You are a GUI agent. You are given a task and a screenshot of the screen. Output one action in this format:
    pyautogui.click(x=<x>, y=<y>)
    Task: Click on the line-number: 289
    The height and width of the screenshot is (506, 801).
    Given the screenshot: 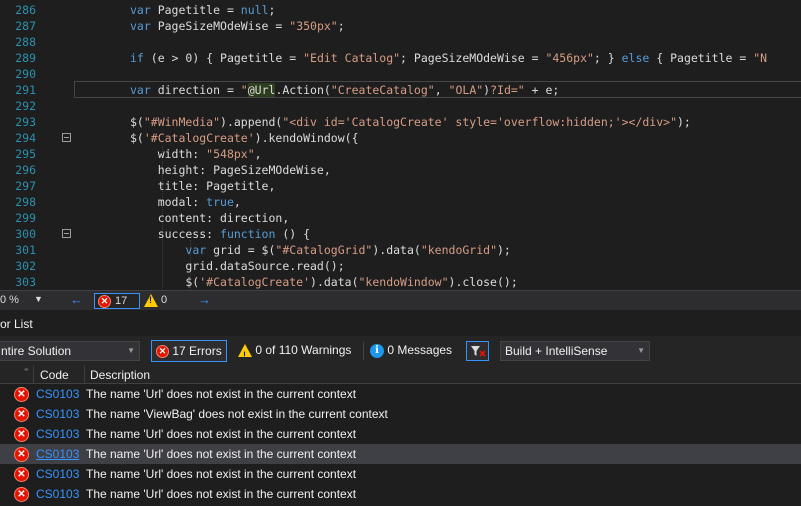 What is the action you would take?
    pyautogui.click(x=25, y=58)
    